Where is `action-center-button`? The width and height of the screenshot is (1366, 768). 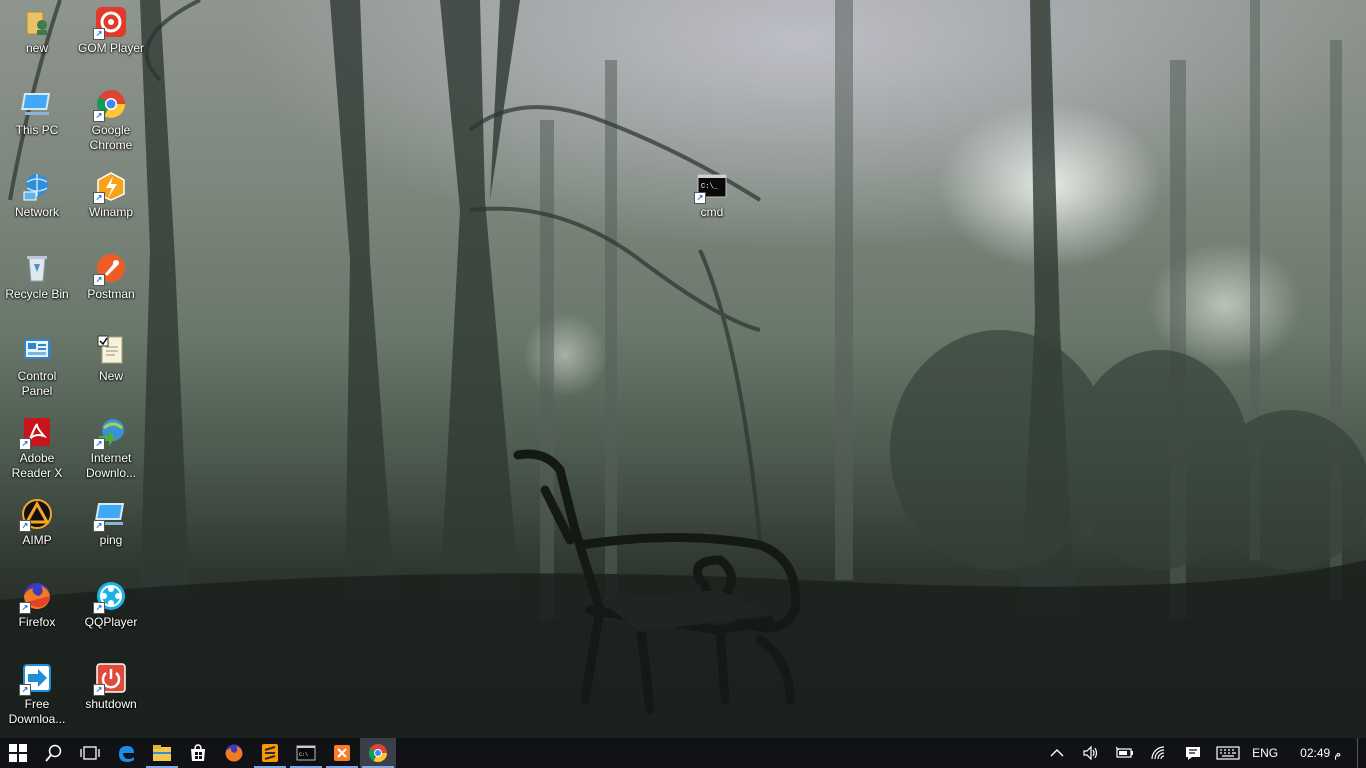
action-center-button is located at coordinates (1193, 753).